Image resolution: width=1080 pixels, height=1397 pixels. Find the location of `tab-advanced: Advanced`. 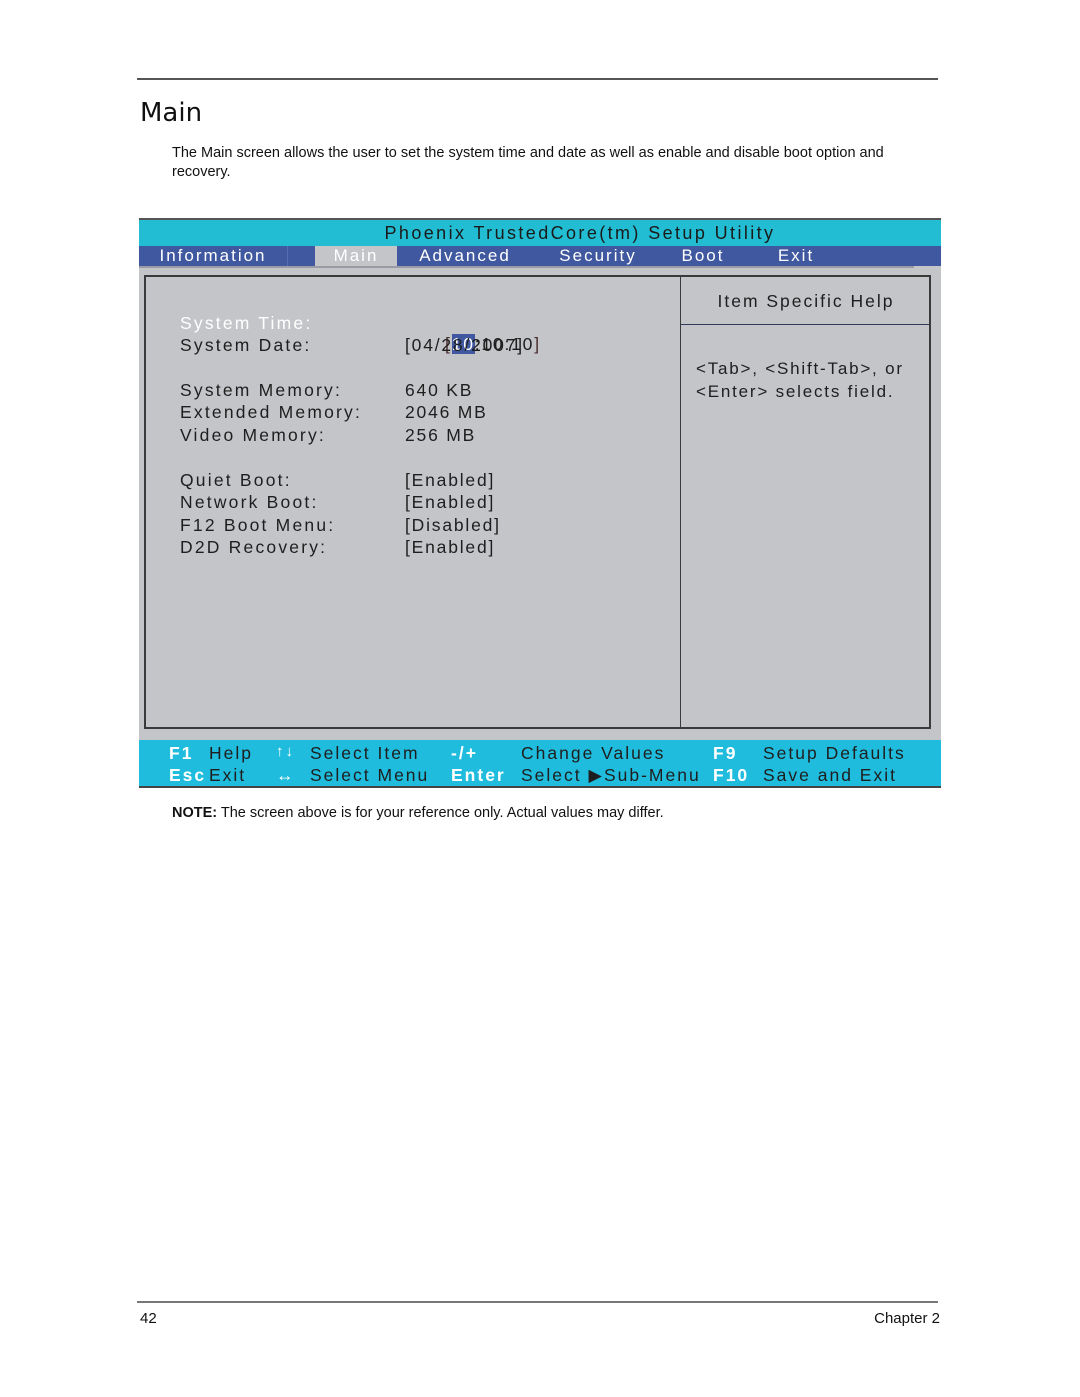

tab-advanced: Advanced is located at coordinates (465, 256).